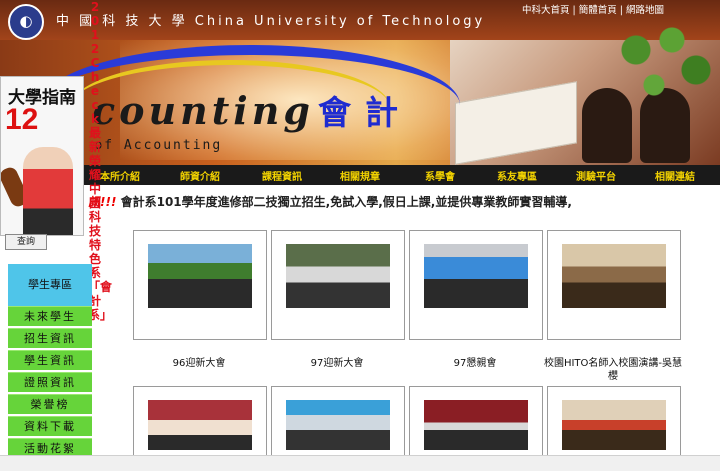 This screenshot has width=720, height=471. I want to click on sidebar-item-future-students: 未來學生, so click(50, 316).